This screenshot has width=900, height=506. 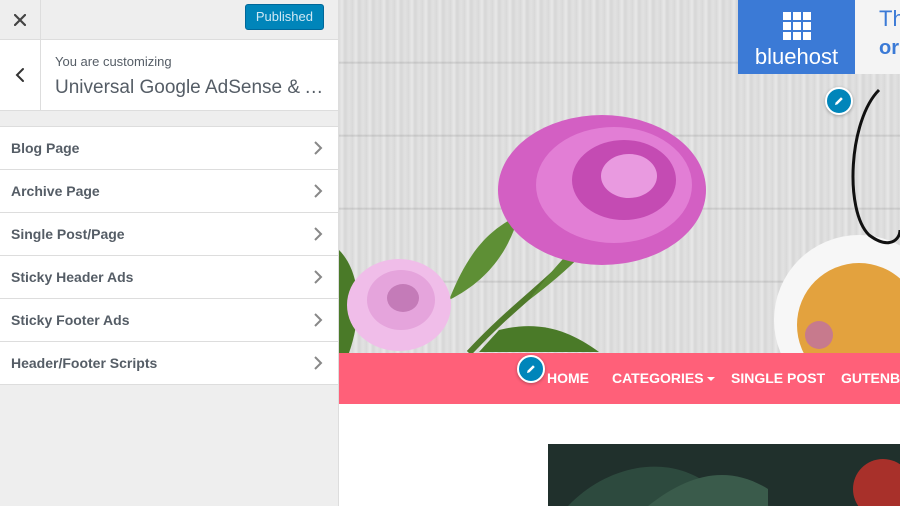 I want to click on section-item-label: Header/Footer Scripts, so click(x=84, y=363).